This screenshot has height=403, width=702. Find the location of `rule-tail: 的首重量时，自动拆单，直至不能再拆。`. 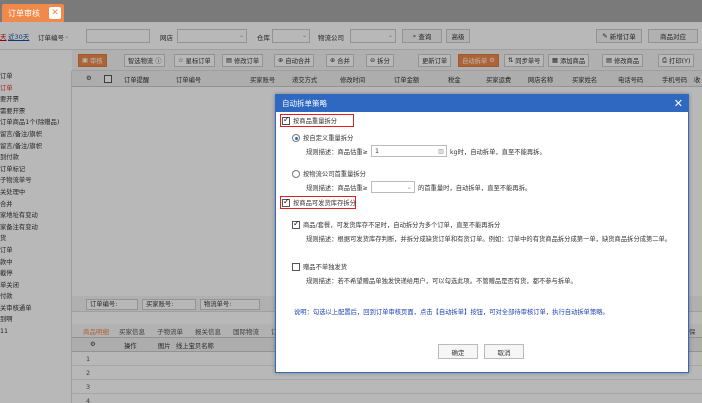

rule-tail: 的首重量时，自动拆单，直至不能再拆。 is located at coordinates (474, 188).